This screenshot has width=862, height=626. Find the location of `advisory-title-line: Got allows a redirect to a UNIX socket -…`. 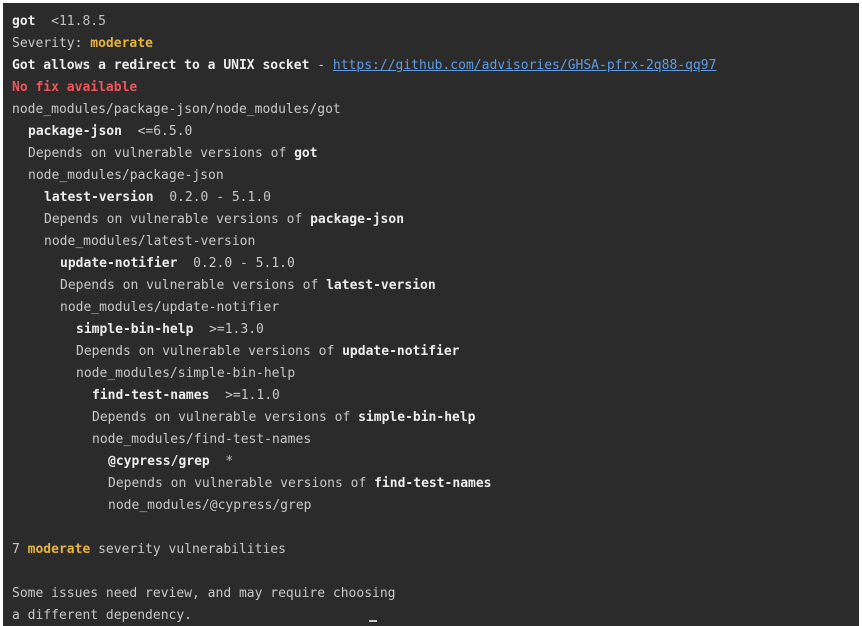

advisory-title-line: Got allows a redirect to a UNIX socket -… is located at coordinates (435, 66).